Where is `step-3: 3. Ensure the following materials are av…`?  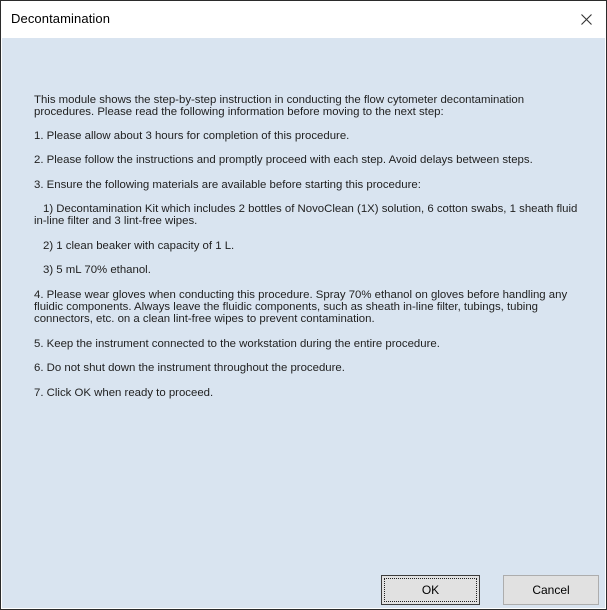 step-3: 3. Ensure the following materials are av… is located at coordinates (227, 184).